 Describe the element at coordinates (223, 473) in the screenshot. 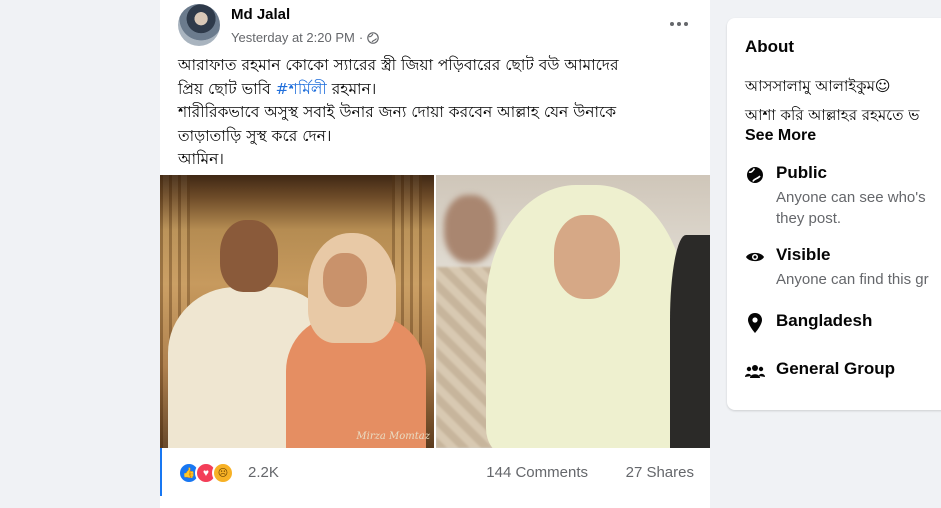

I see `sad-icon: ☹` at that location.